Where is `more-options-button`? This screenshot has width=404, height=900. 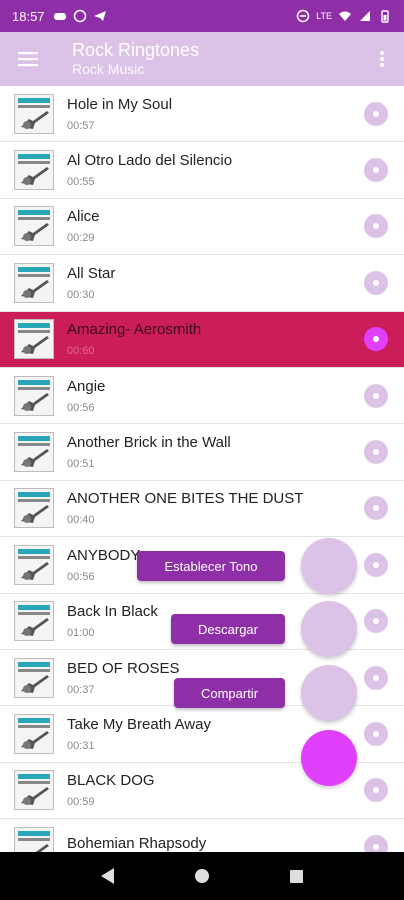 more-options-button is located at coordinates (382, 59).